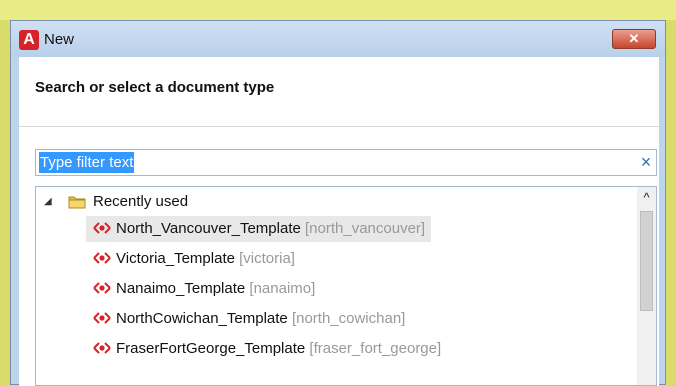  Describe the element at coordinates (338, 10) in the screenshot. I see `background-window-strip` at that location.